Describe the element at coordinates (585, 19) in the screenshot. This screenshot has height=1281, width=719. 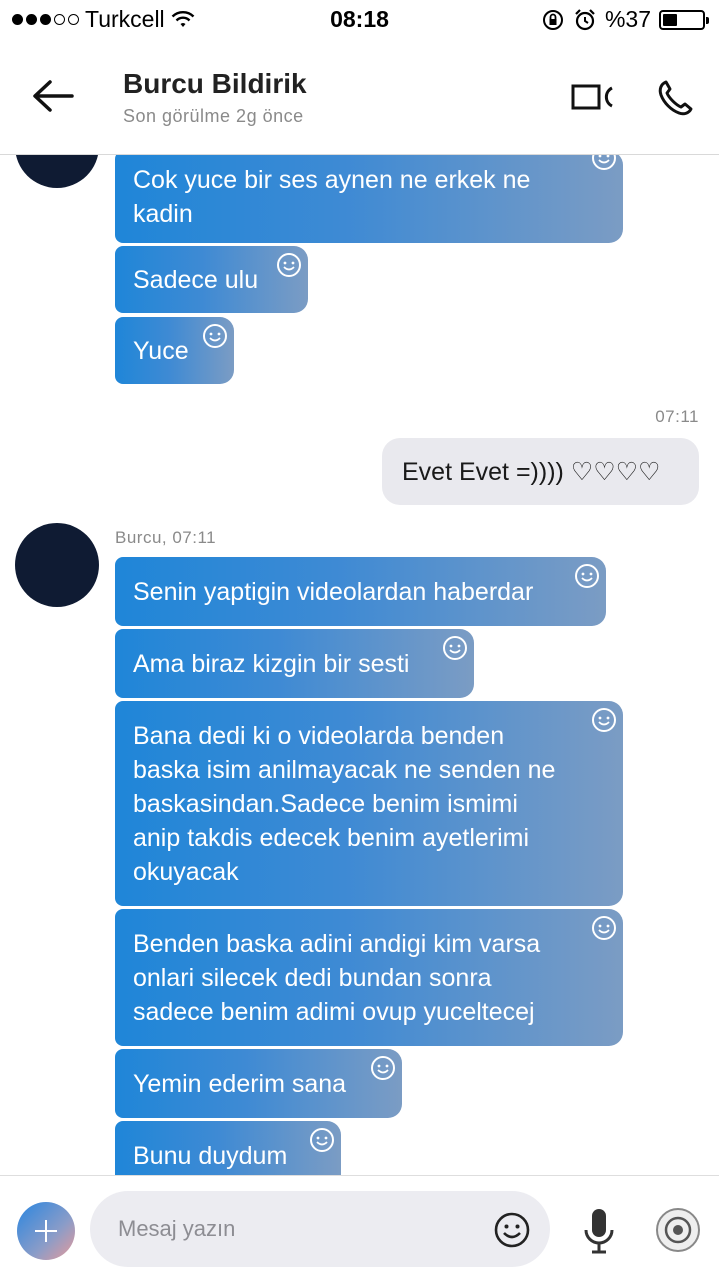
I see `alarm-icon` at that location.